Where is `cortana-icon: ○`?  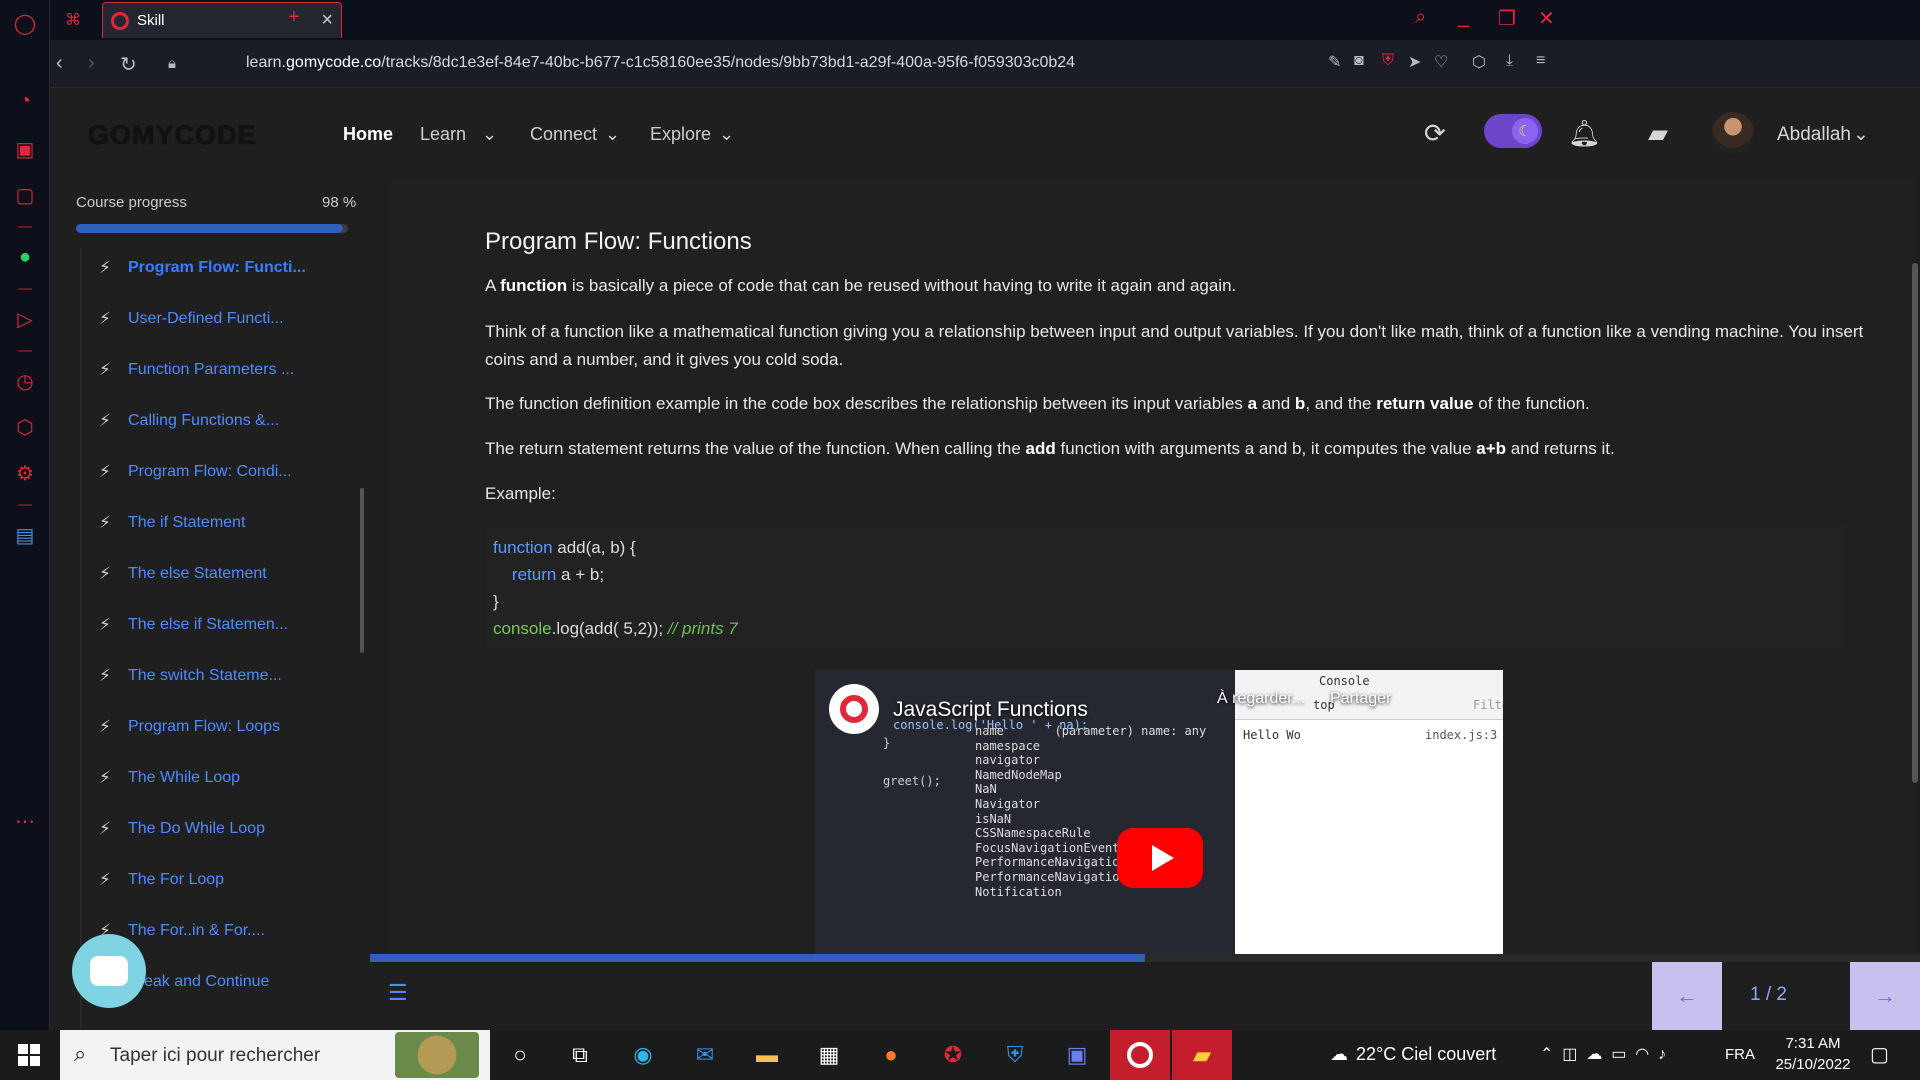 cortana-icon: ○ is located at coordinates (520, 1055).